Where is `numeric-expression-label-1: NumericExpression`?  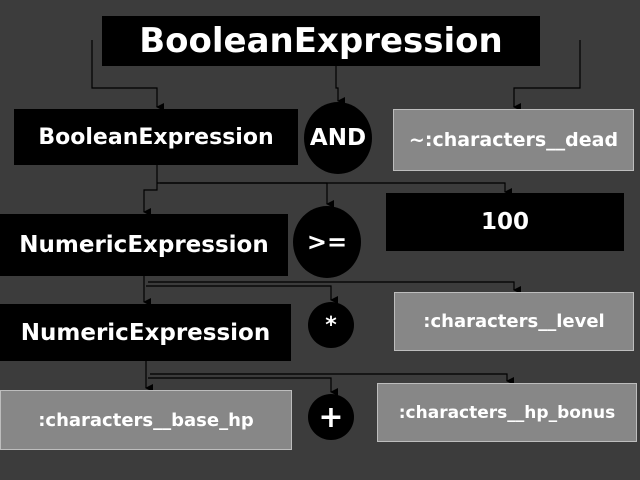
numeric-expression-label-1: NumericExpression is located at coordinates (144, 245).